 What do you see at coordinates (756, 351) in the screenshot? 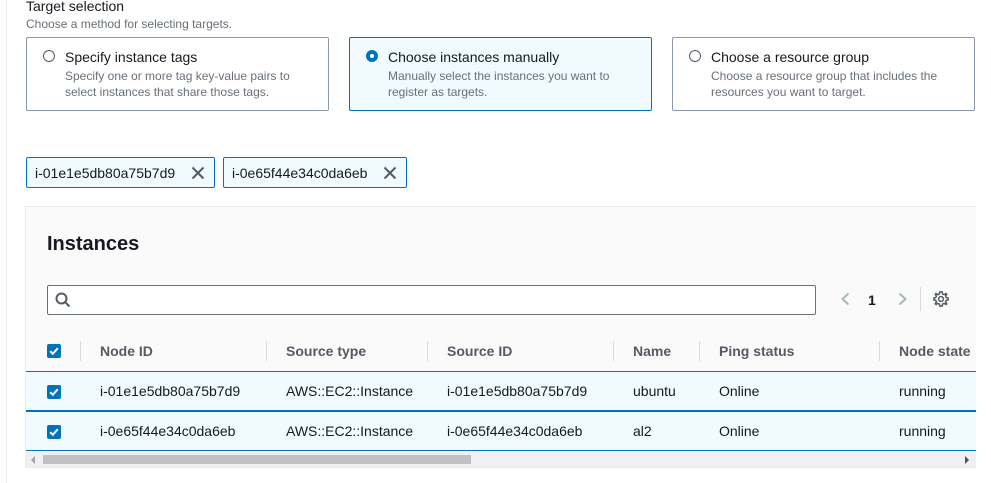
I see `column-header-ping-status: Ping status` at bounding box center [756, 351].